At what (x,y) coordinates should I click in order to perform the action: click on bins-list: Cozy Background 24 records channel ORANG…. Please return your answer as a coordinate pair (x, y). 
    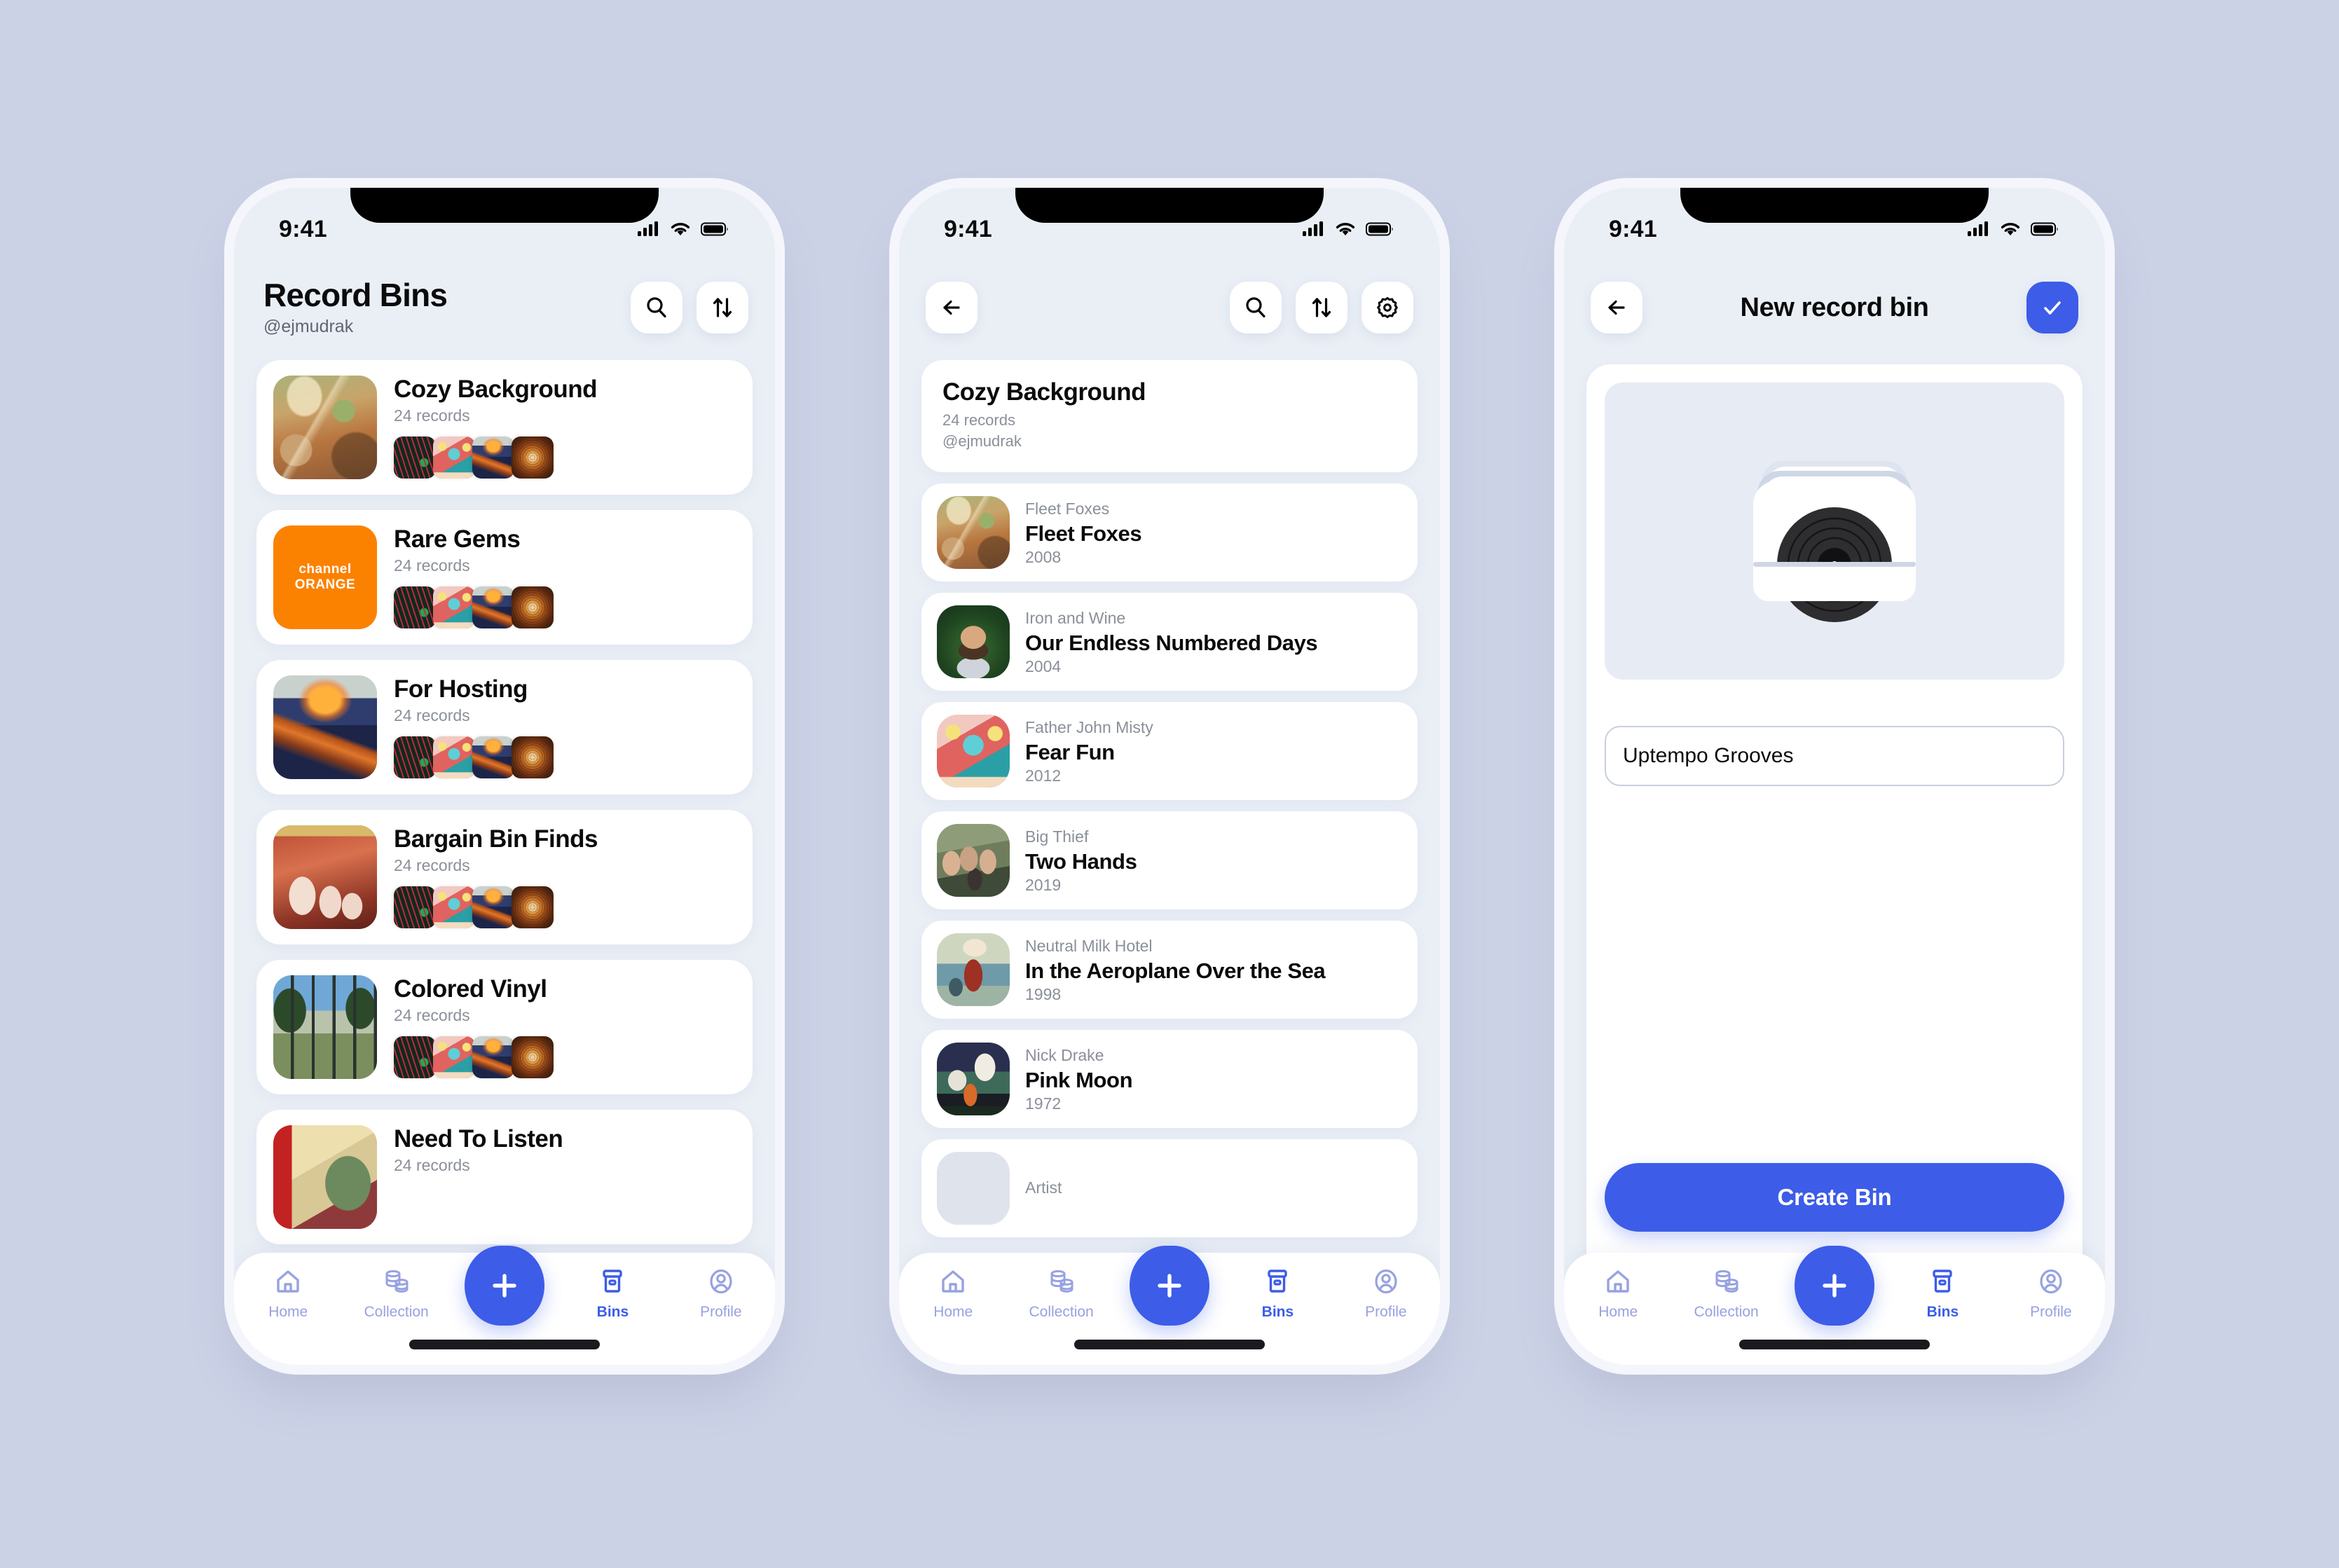
    Looking at the image, I should click on (504, 862).